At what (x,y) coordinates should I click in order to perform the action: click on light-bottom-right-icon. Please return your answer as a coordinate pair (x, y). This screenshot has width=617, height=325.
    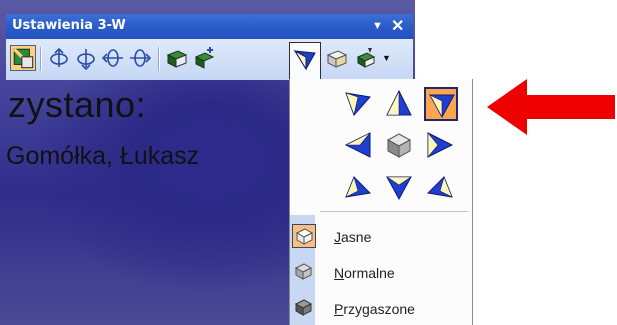
    Looking at the image, I should click on (439, 187).